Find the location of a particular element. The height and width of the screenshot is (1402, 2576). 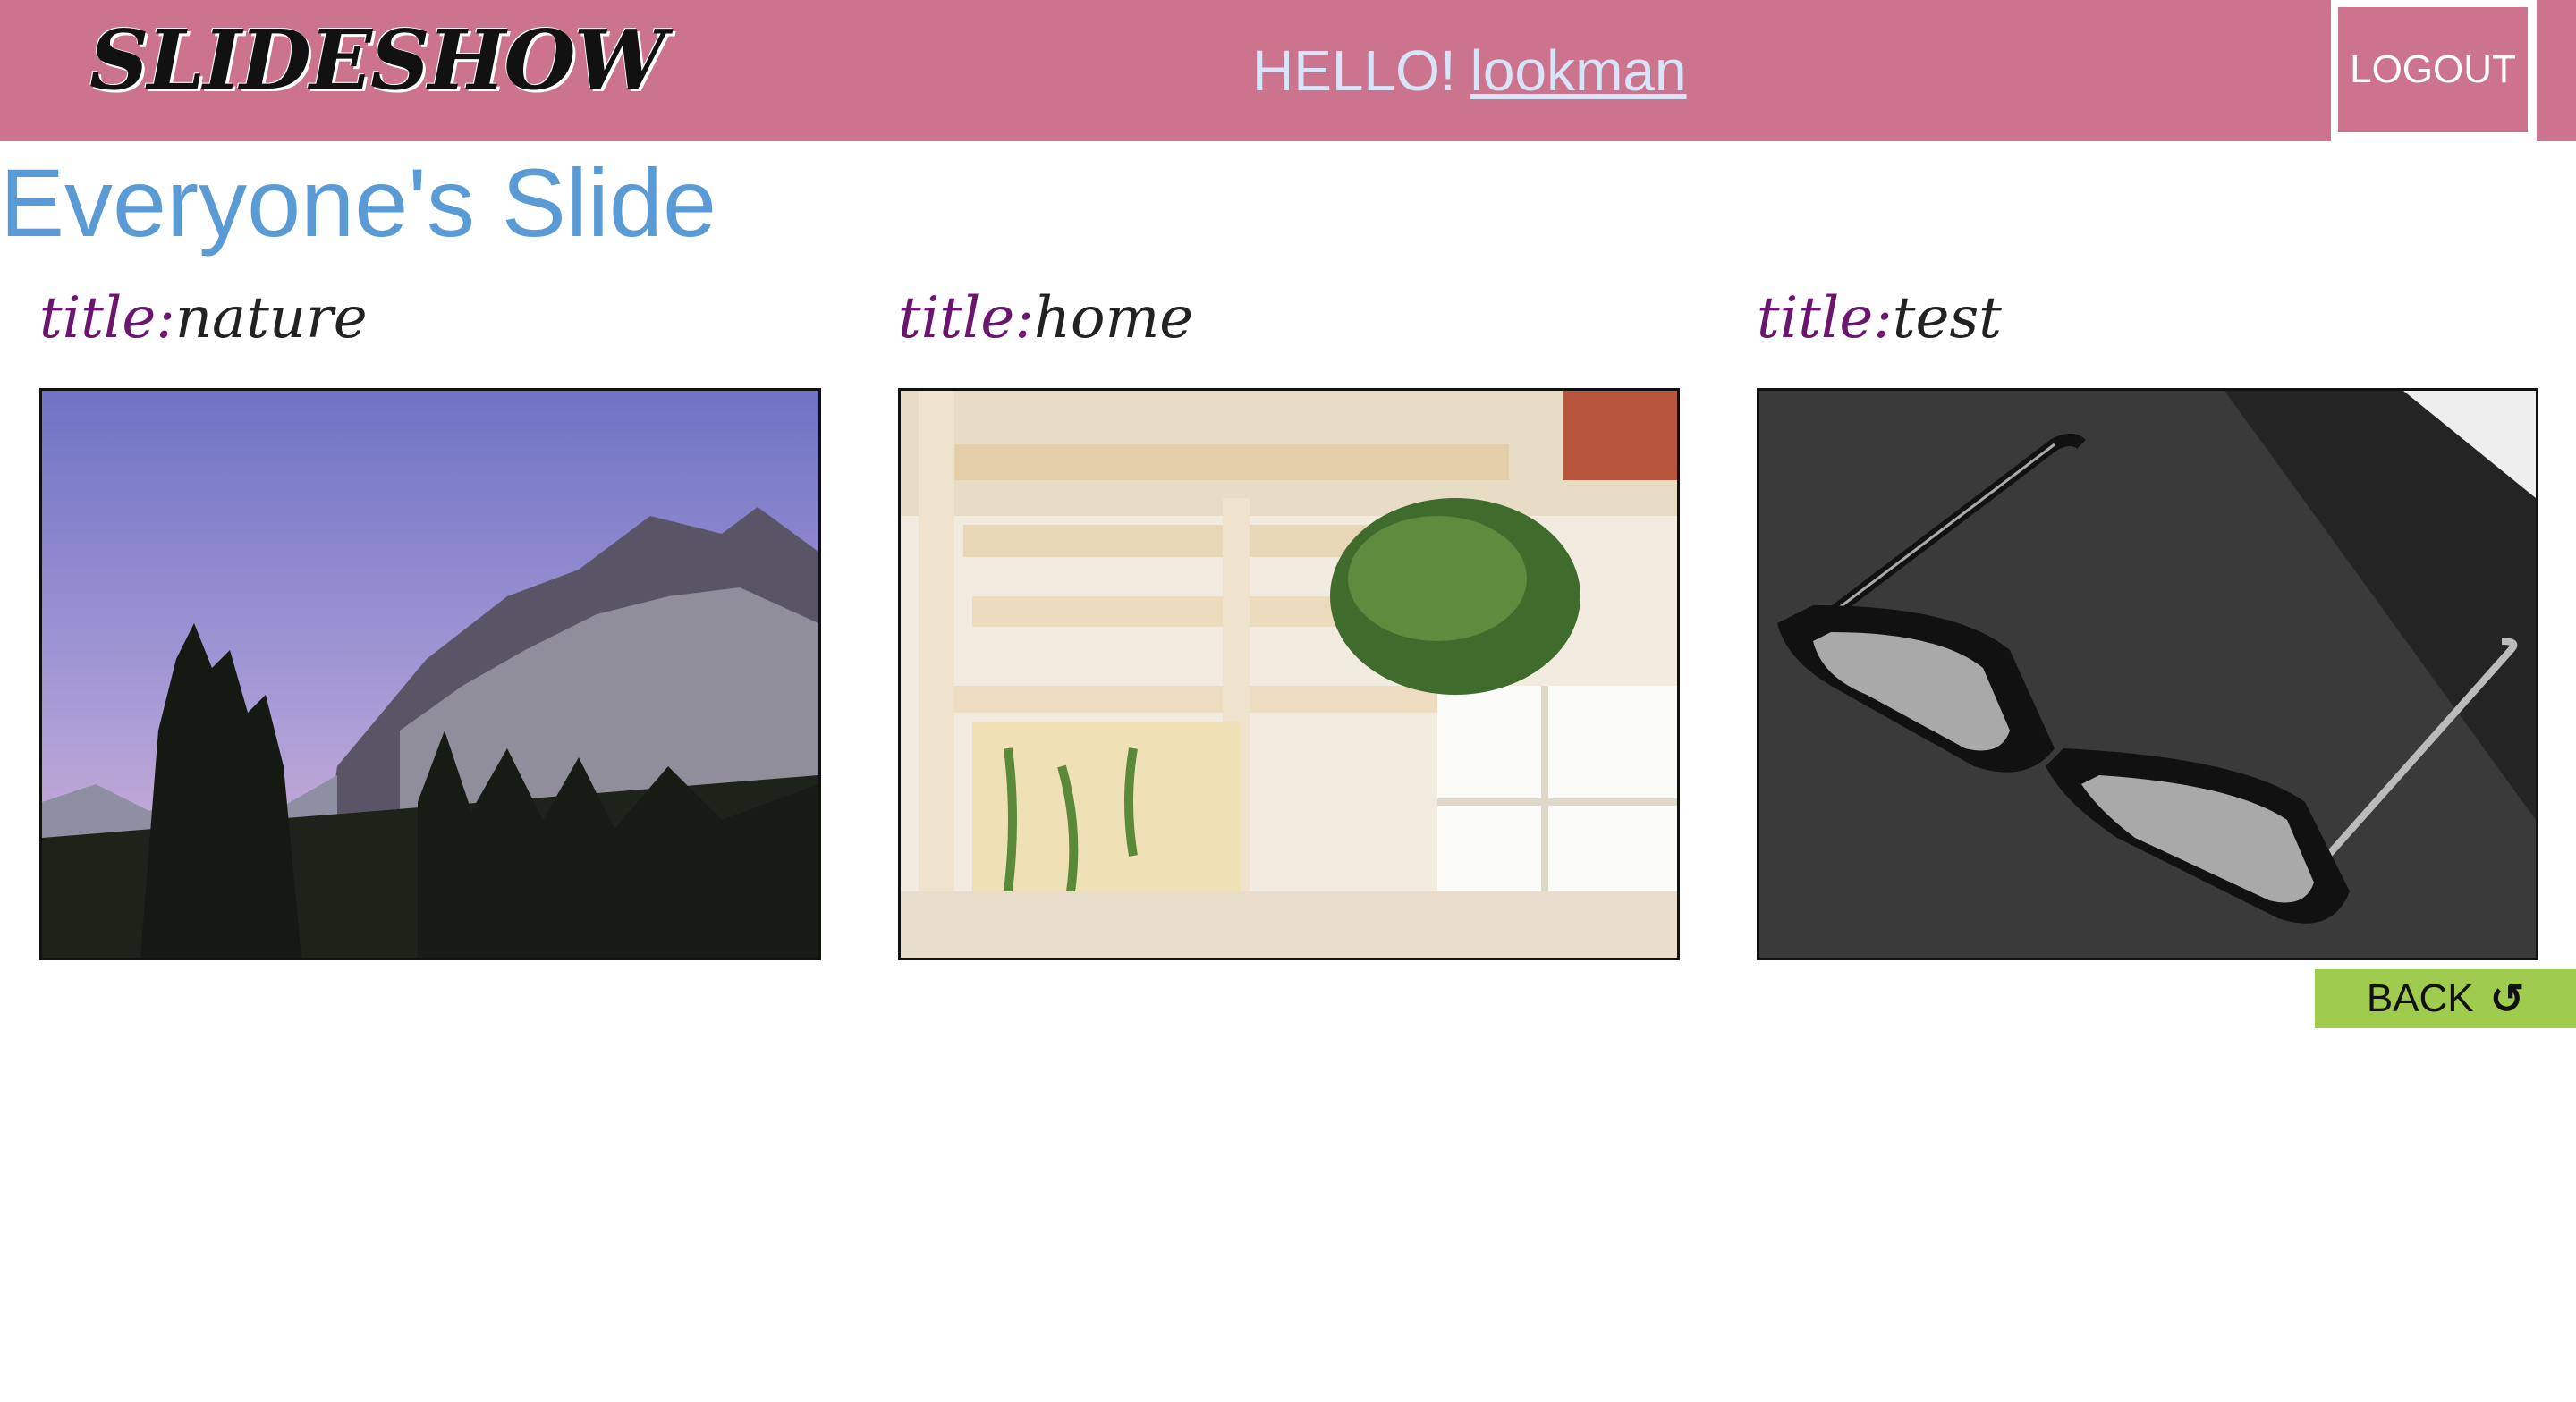

slide-card-home: title:home is located at coordinates (1289, 622).